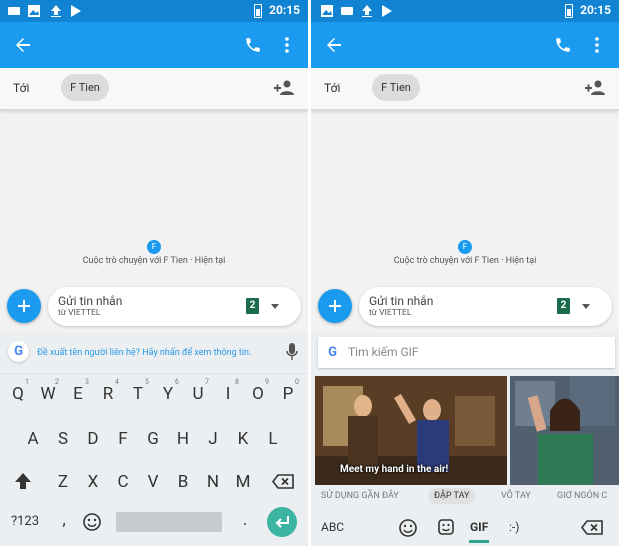 The image size is (620, 546). What do you see at coordinates (267, 382) in the screenshot?
I see `key-hint: 9` at bounding box center [267, 382].